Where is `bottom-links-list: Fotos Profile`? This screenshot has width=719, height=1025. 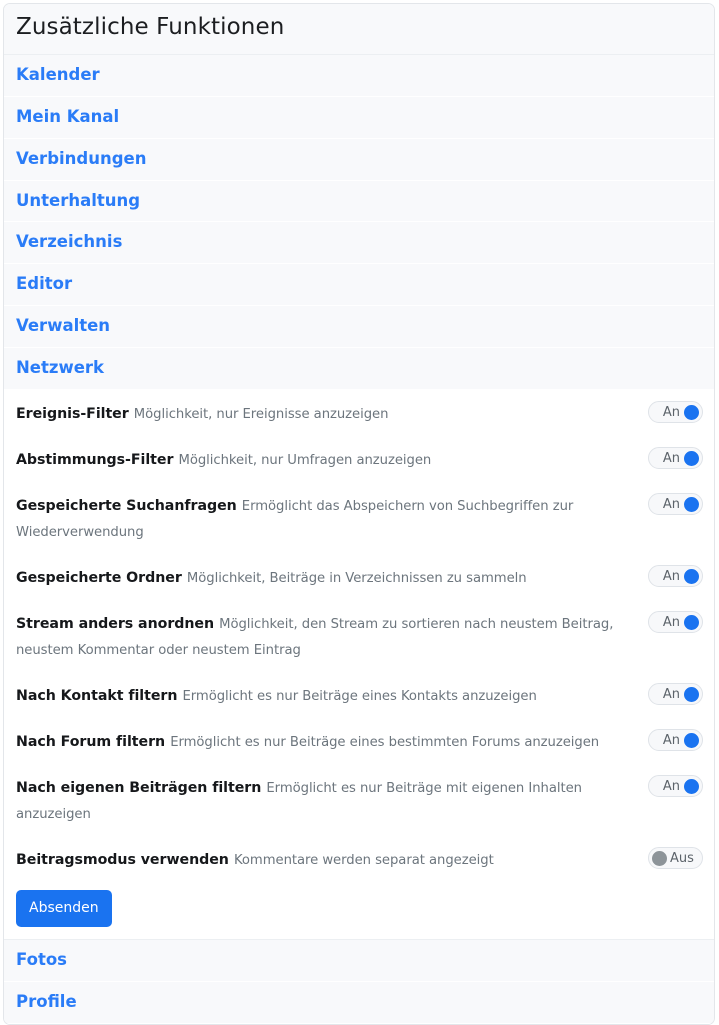 bottom-links-list: Fotos Profile is located at coordinates (359, 982).